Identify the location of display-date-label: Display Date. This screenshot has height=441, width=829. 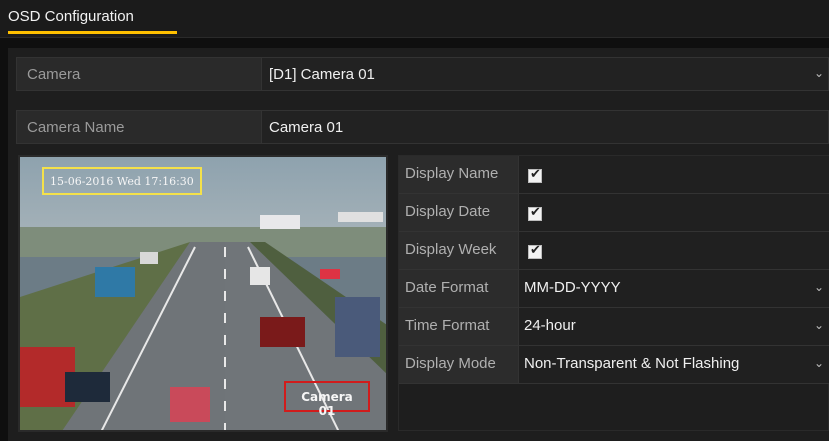
(459, 212).